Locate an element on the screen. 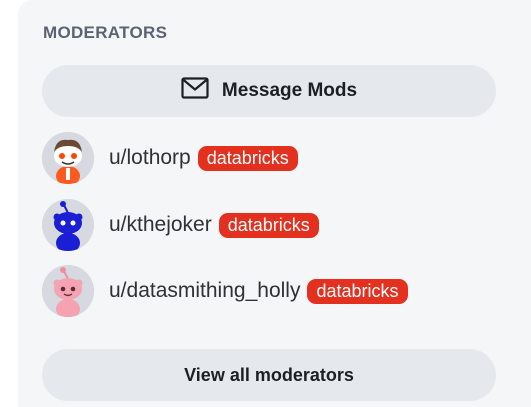 This screenshot has height=407, width=531. view-all-moderators-button: View all moderators is located at coordinates (269, 375).